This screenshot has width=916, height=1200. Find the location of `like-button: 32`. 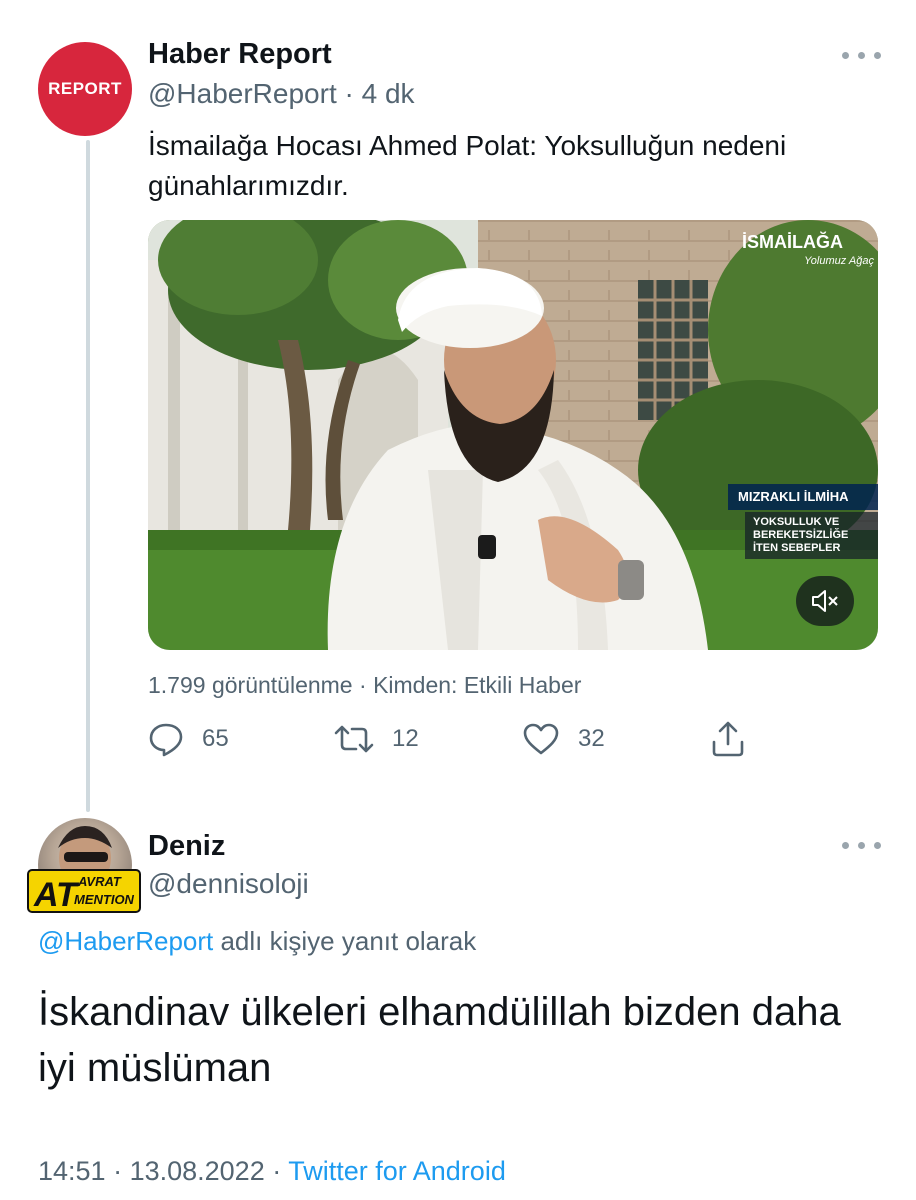

like-button: 32 is located at coordinates (563, 739).